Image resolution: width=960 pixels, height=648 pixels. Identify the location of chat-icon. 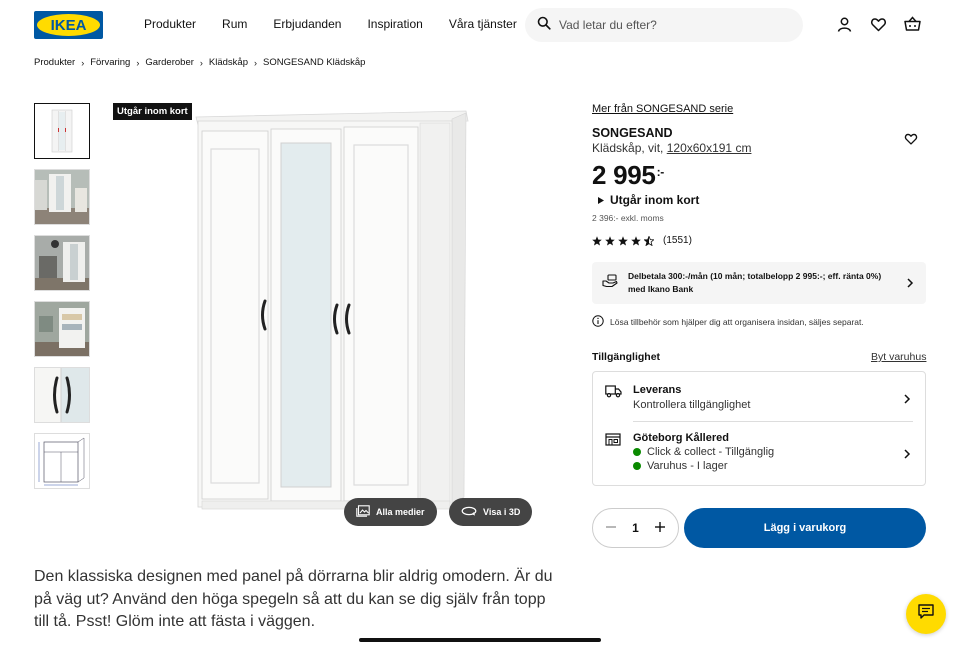
(926, 614).